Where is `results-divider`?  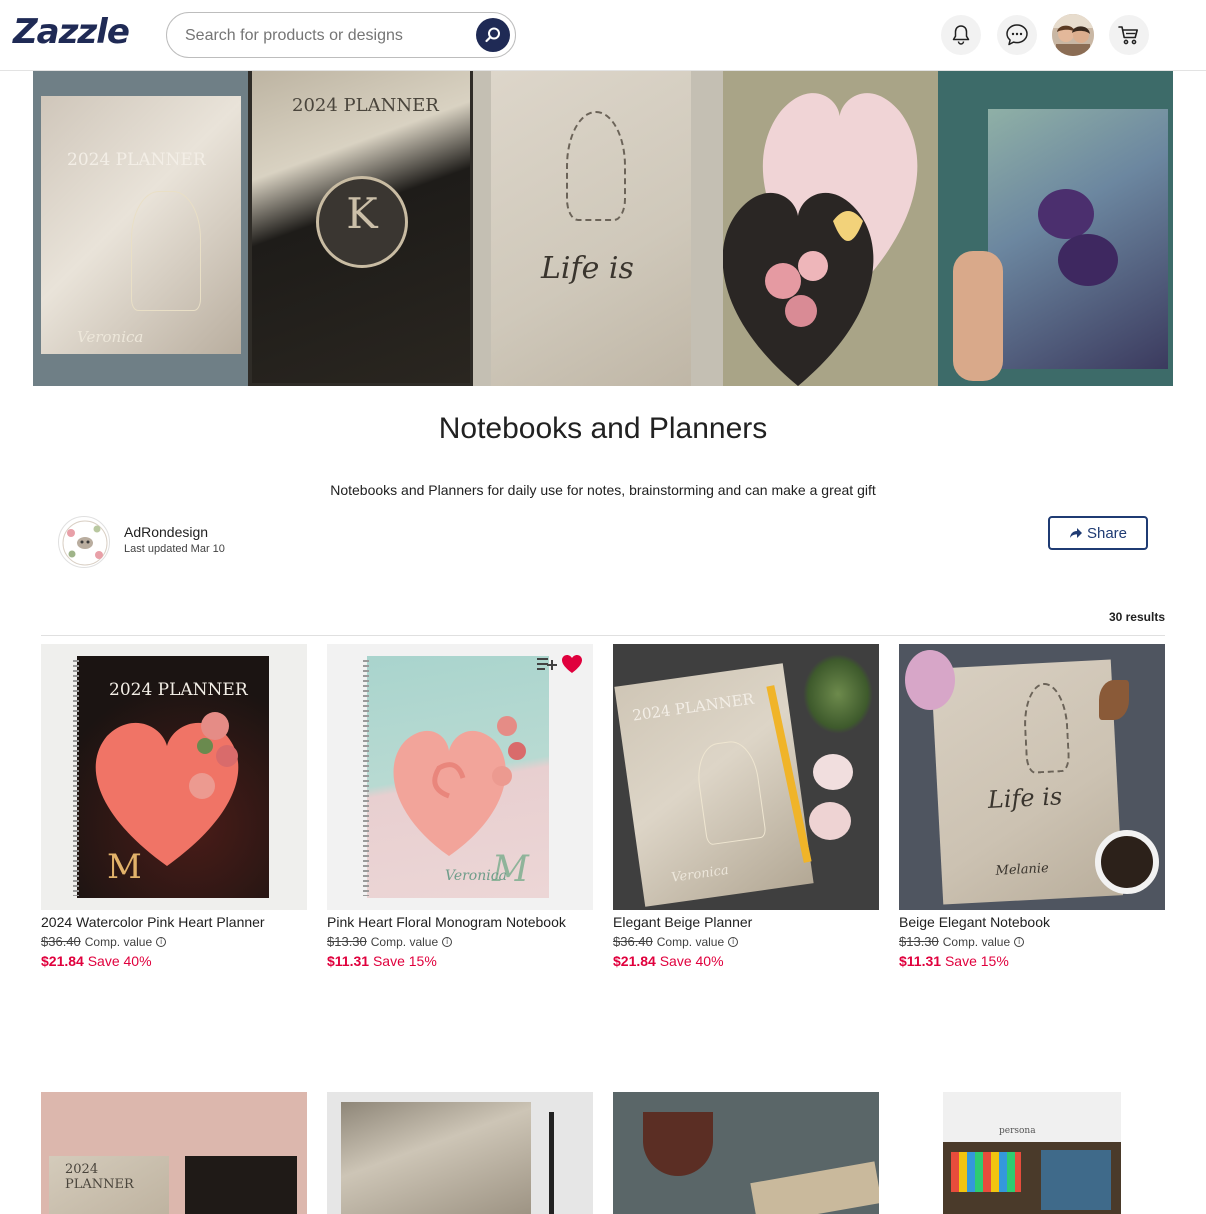 results-divider is located at coordinates (603, 635).